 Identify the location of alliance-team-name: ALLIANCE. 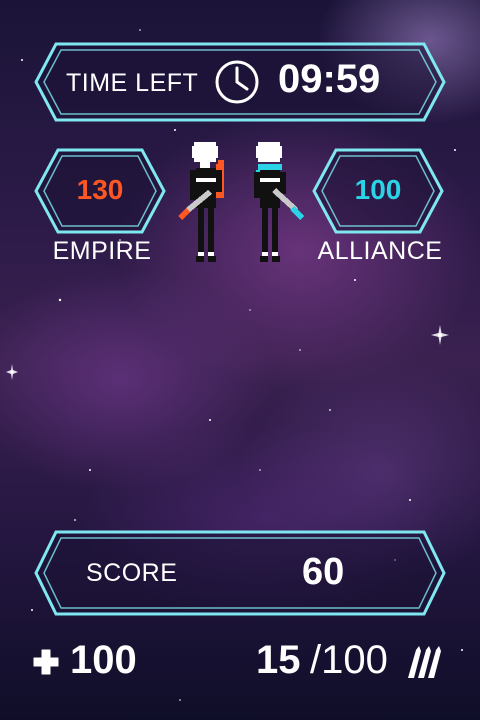
(380, 251).